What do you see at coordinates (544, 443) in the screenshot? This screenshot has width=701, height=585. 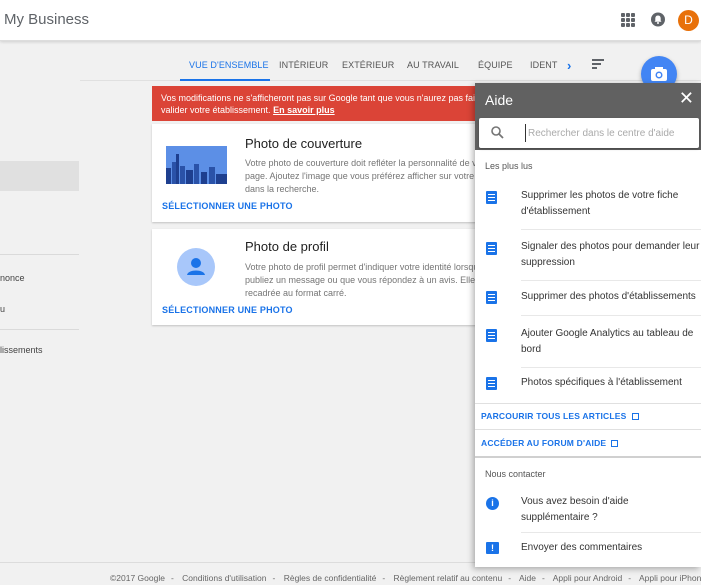 I see `help-forum-label: ACCÉDER AU FORUM D'AIDE` at bounding box center [544, 443].